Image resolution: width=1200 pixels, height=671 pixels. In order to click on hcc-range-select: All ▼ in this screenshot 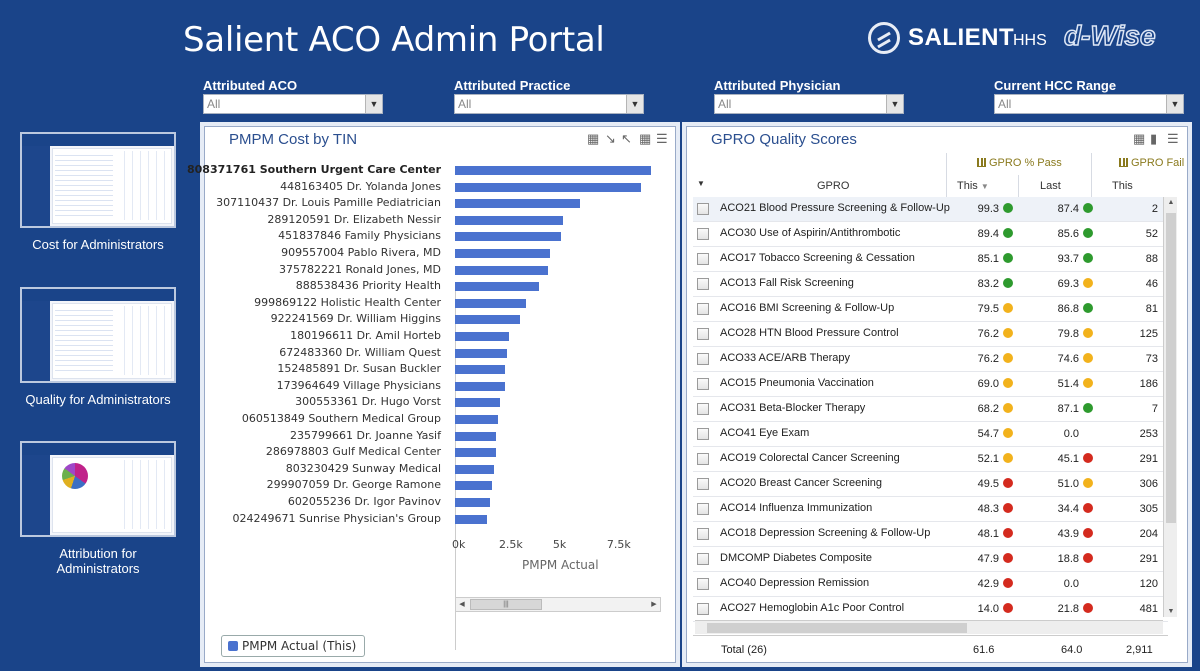, I will do `click(1089, 104)`.